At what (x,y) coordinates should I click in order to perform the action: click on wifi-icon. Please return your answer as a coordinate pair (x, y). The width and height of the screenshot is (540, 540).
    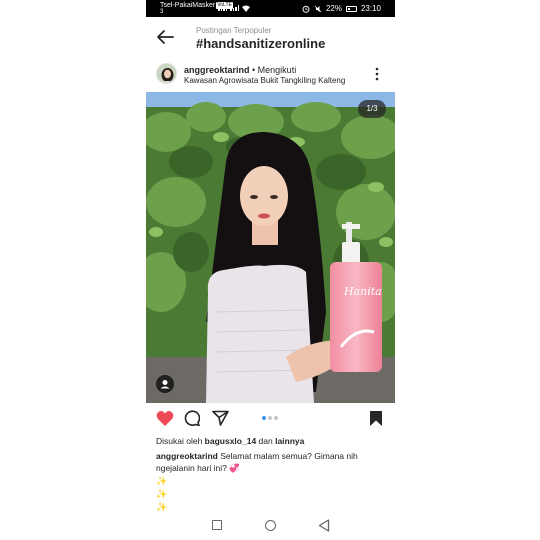
    Looking at the image, I should click on (246, 8).